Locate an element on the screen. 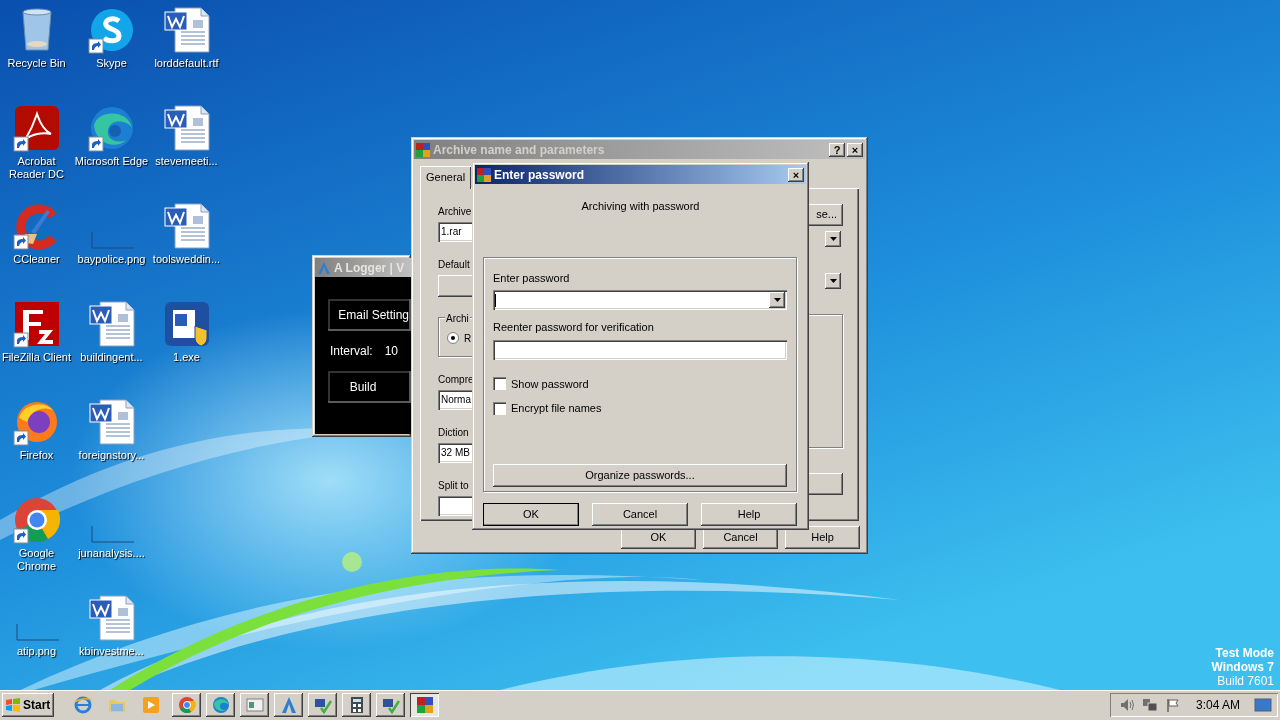  program-icon is located at coordinates (186, 324).